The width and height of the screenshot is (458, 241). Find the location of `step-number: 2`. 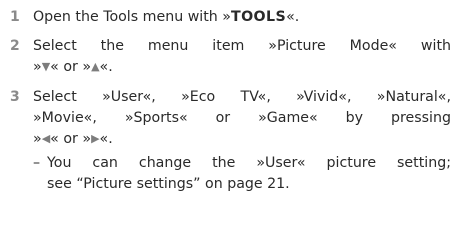

step-number: 2 is located at coordinates (15, 46).